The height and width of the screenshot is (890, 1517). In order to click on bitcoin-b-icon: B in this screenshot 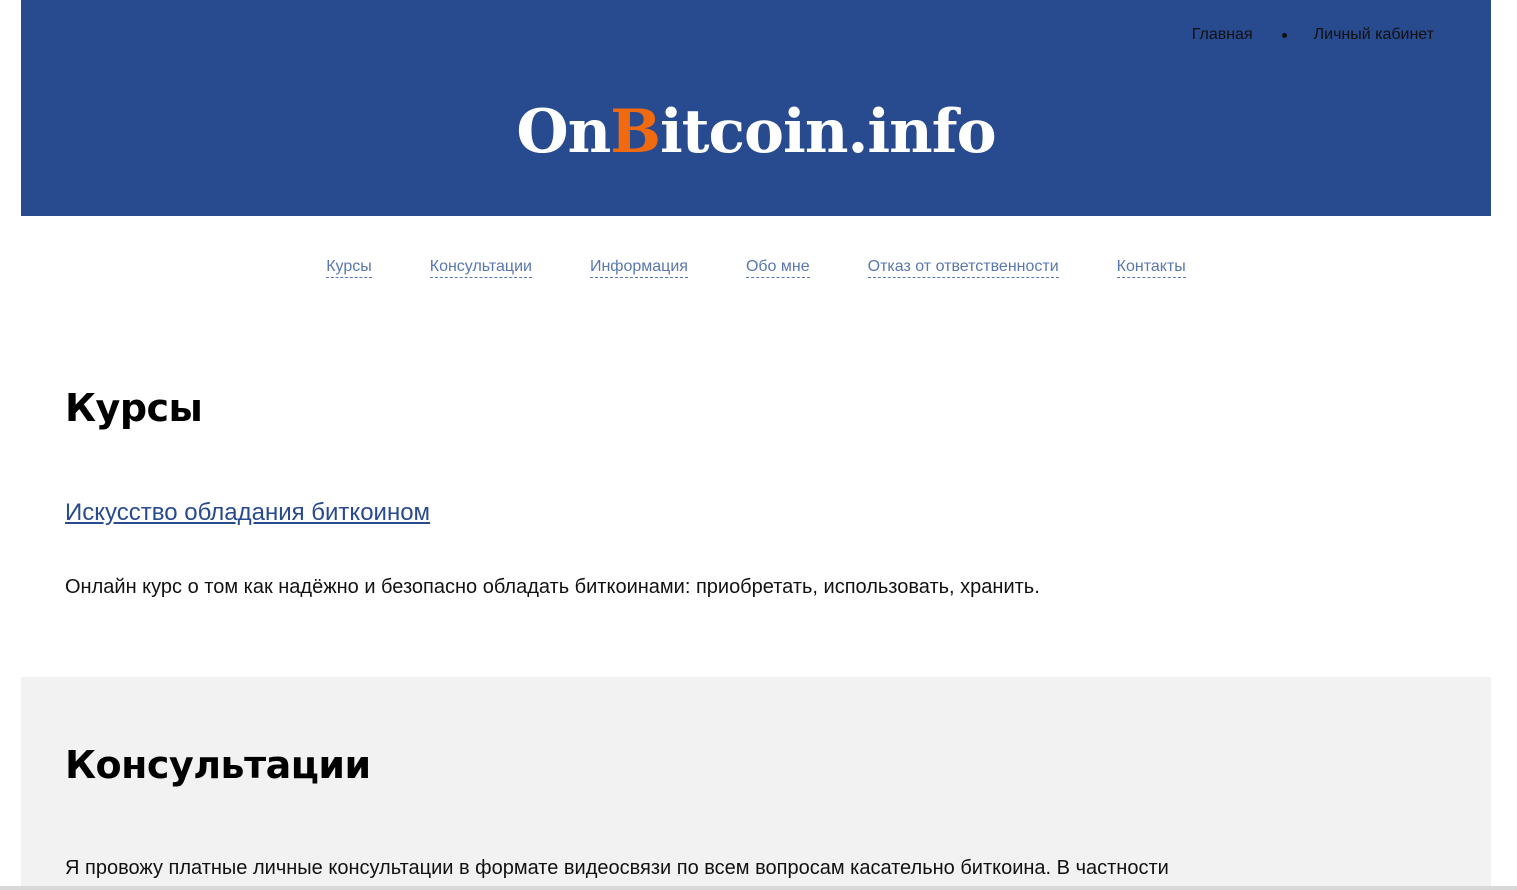, I will do `click(635, 132)`.